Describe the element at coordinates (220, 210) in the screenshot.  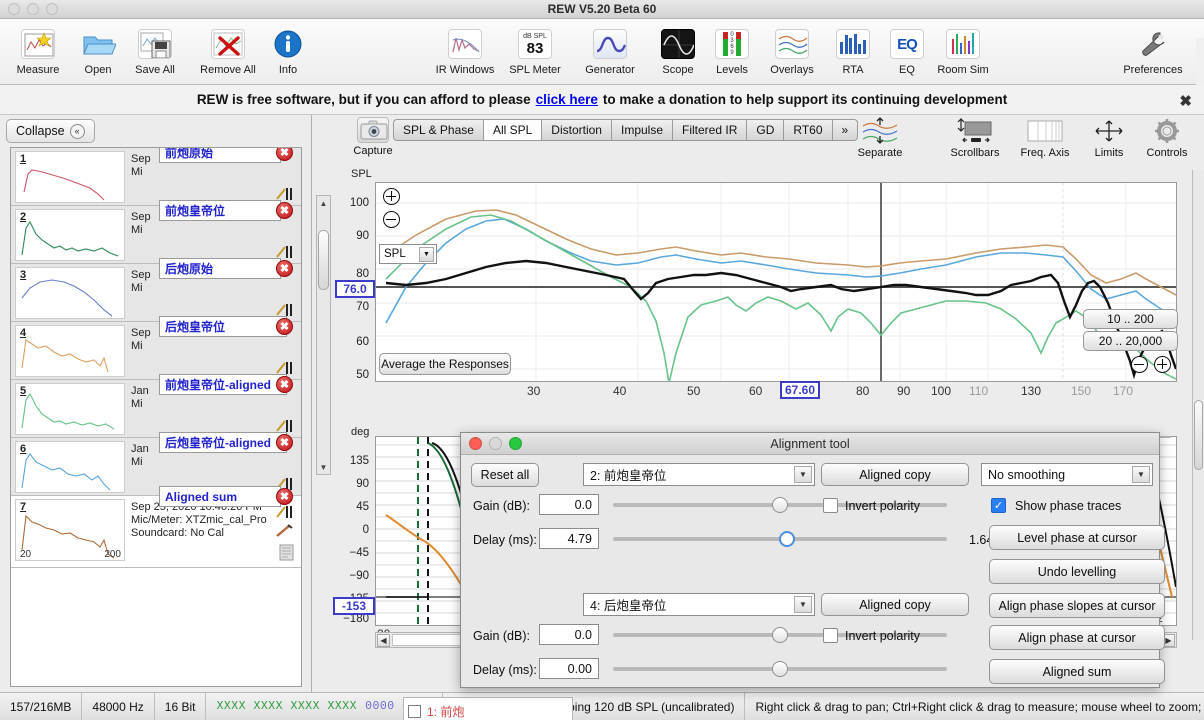
I see `measurement-name-field: 前炮皇帝位` at that location.